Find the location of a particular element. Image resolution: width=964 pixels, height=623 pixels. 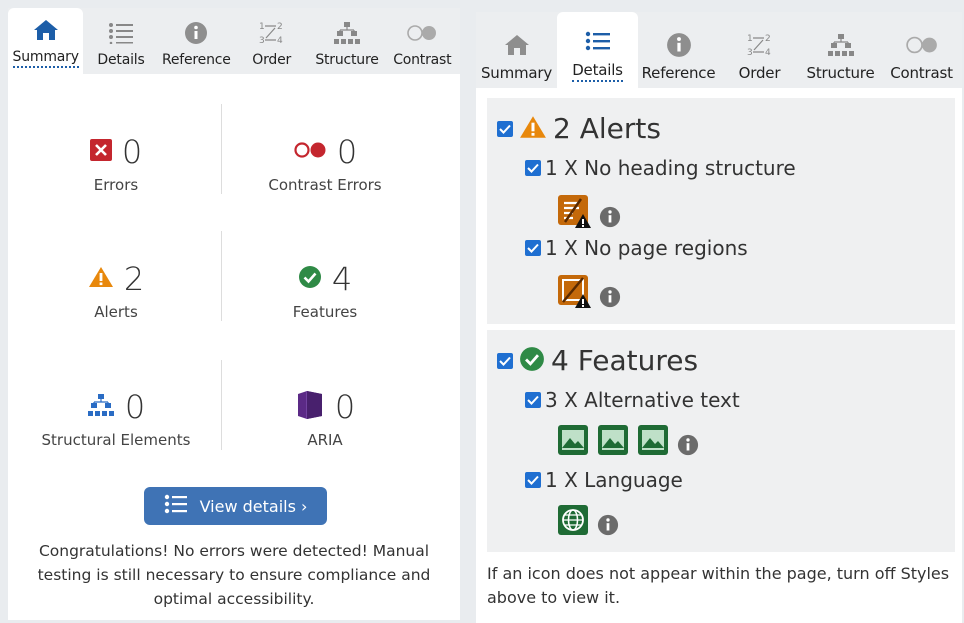

view-details-button: View details › is located at coordinates (235, 506).